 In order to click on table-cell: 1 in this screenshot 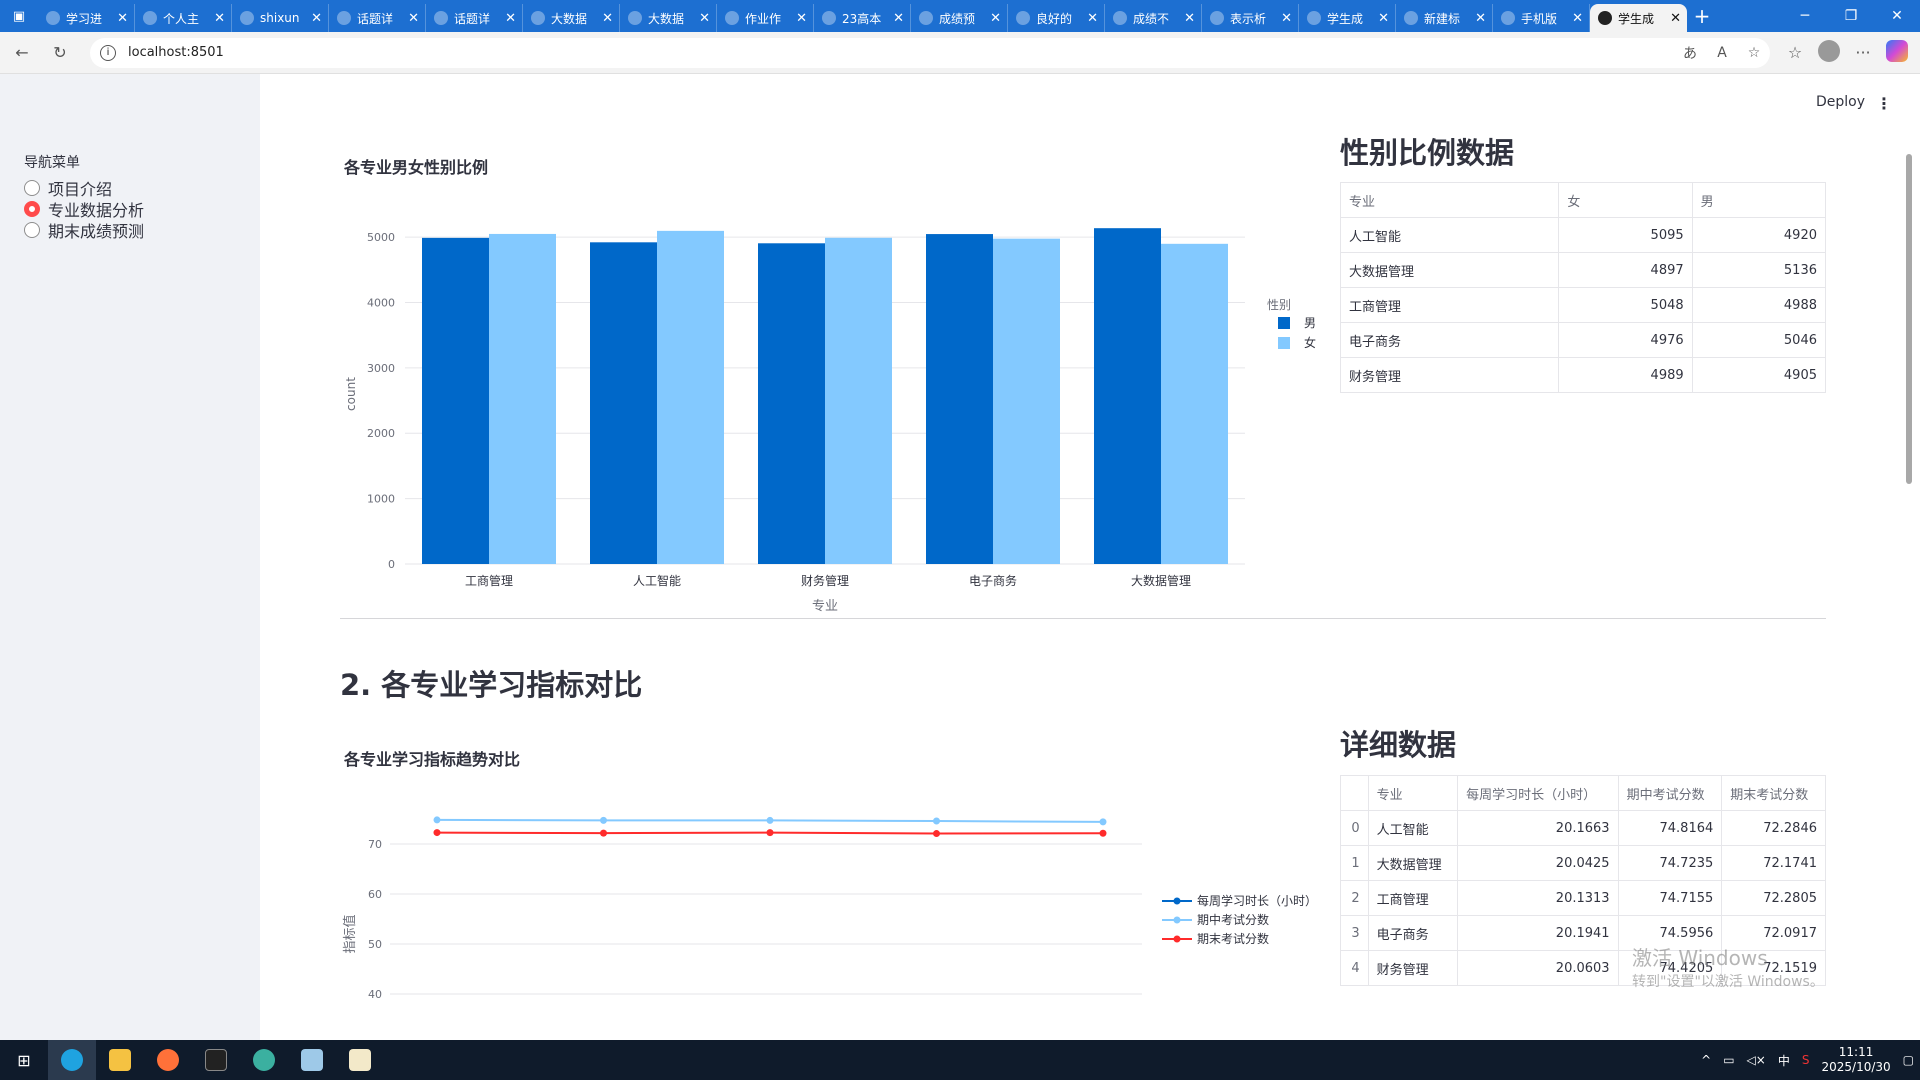, I will do `click(1354, 863)`.